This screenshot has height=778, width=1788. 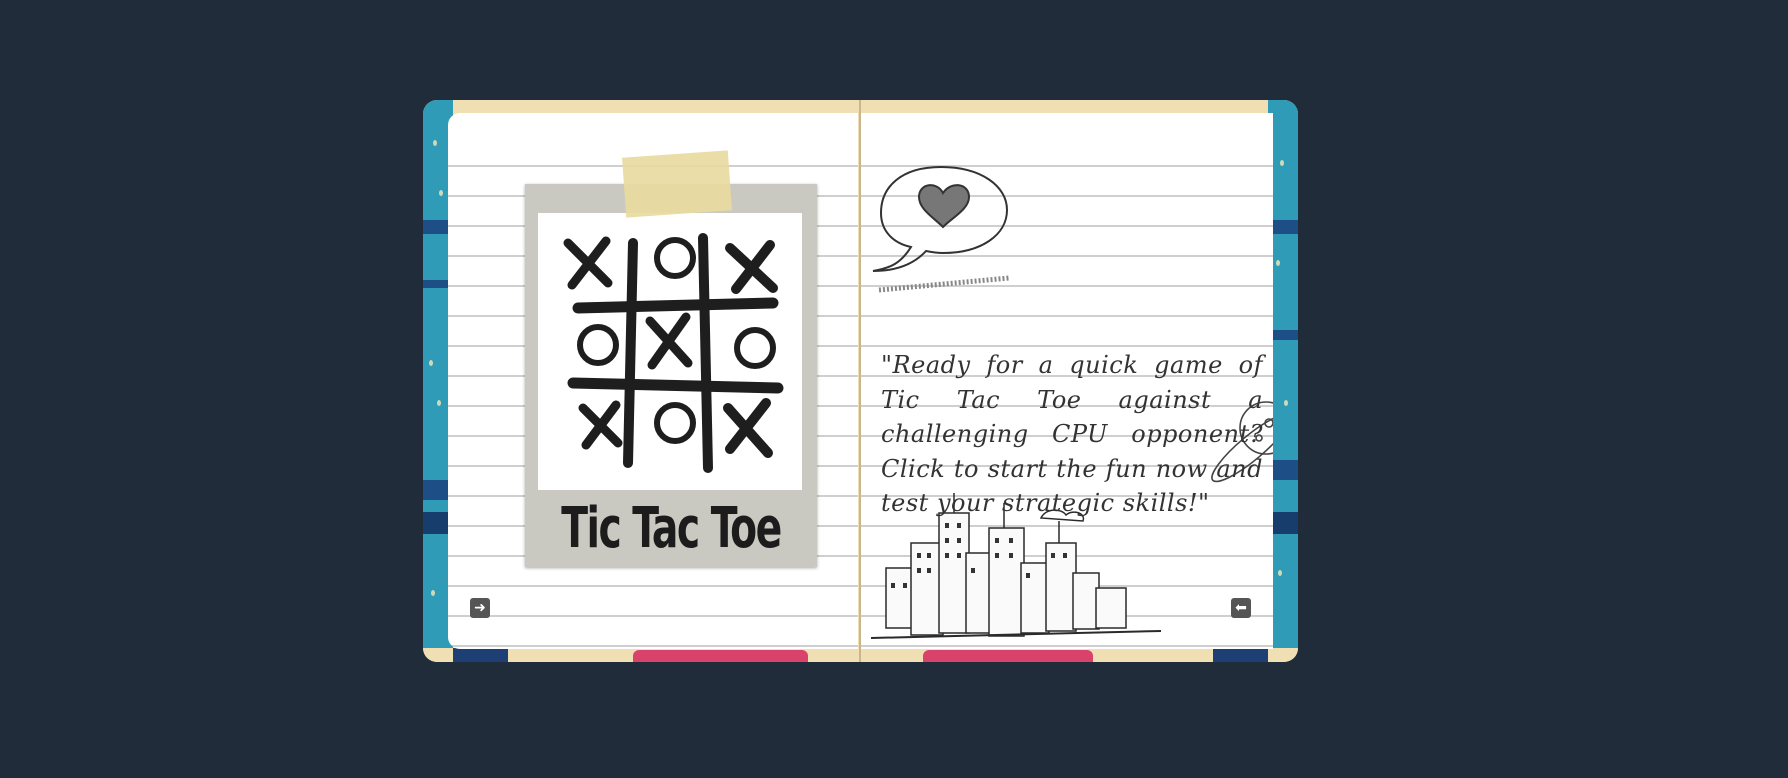 I want to click on polaroid-caption: Tic Tac Toe, so click(x=671, y=528).